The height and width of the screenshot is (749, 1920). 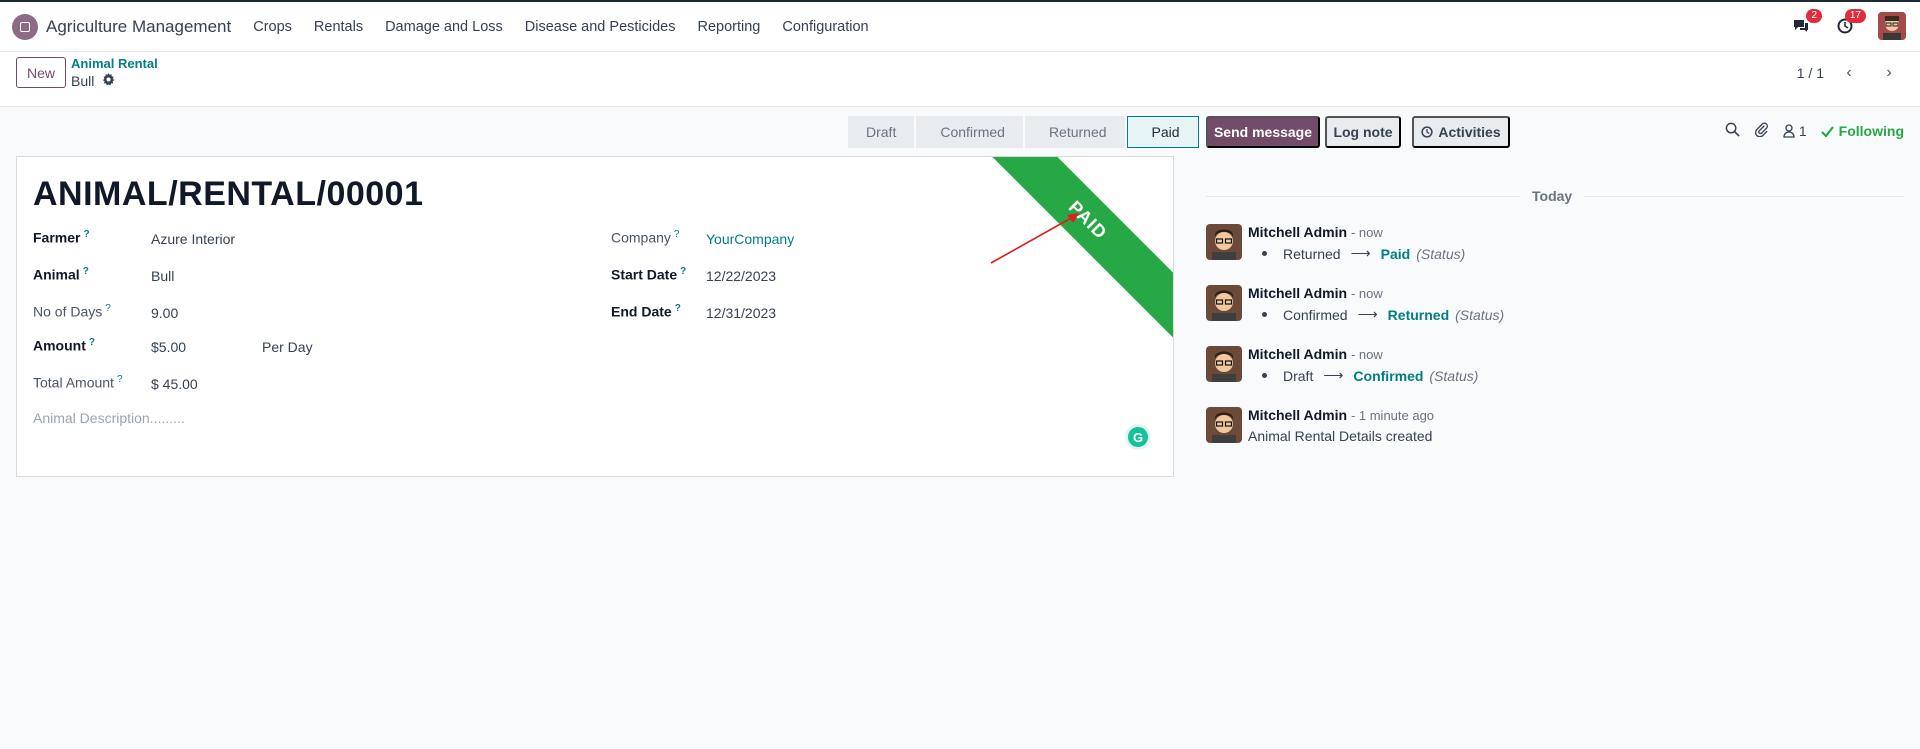 I want to click on tracking-value: Returned ⟶ Paid (Status), so click(x=1363, y=253).